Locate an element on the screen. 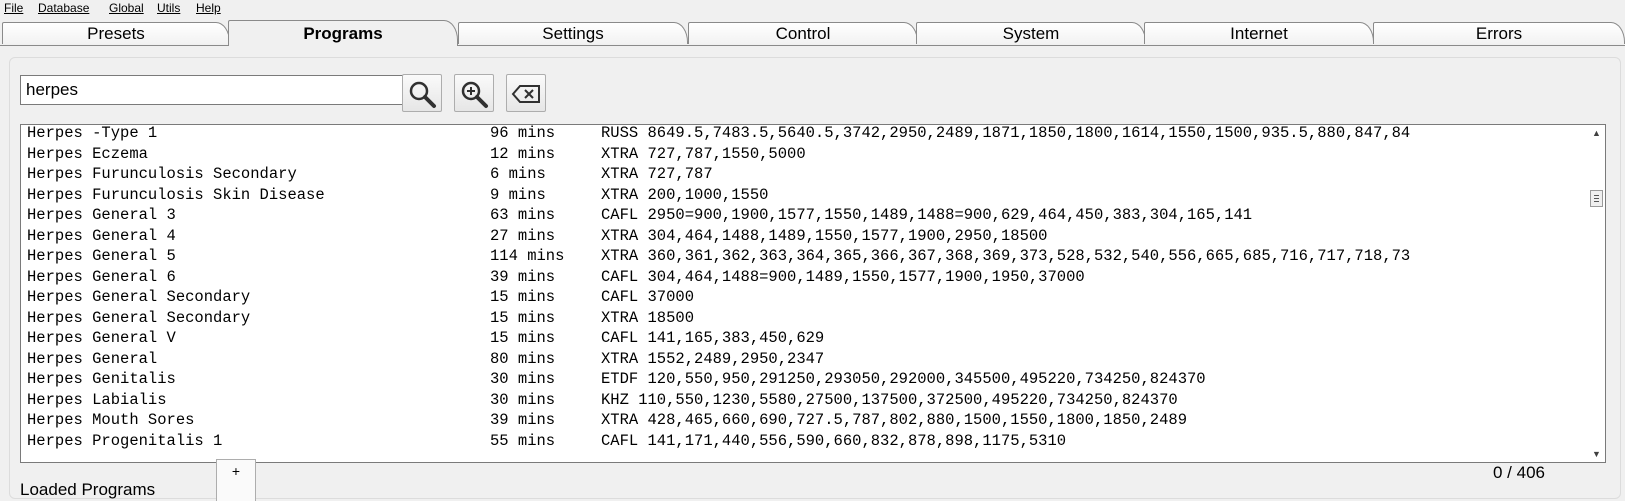  program-name: Herpes Progenitalis 1 is located at coordinates (125, 440).